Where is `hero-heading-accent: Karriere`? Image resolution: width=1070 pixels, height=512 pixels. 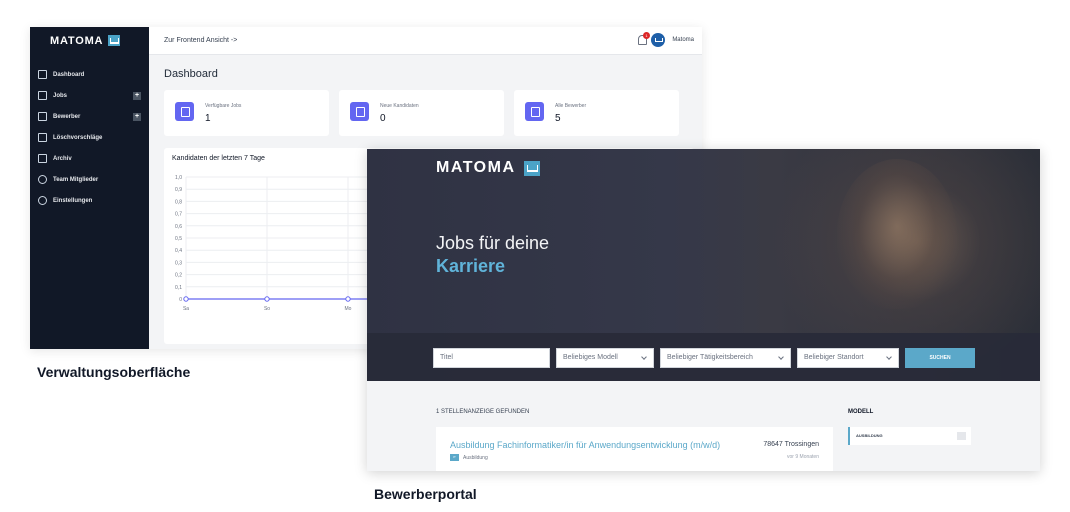 hero-heading-accent: Karriere is located at coordinates (471, 266).